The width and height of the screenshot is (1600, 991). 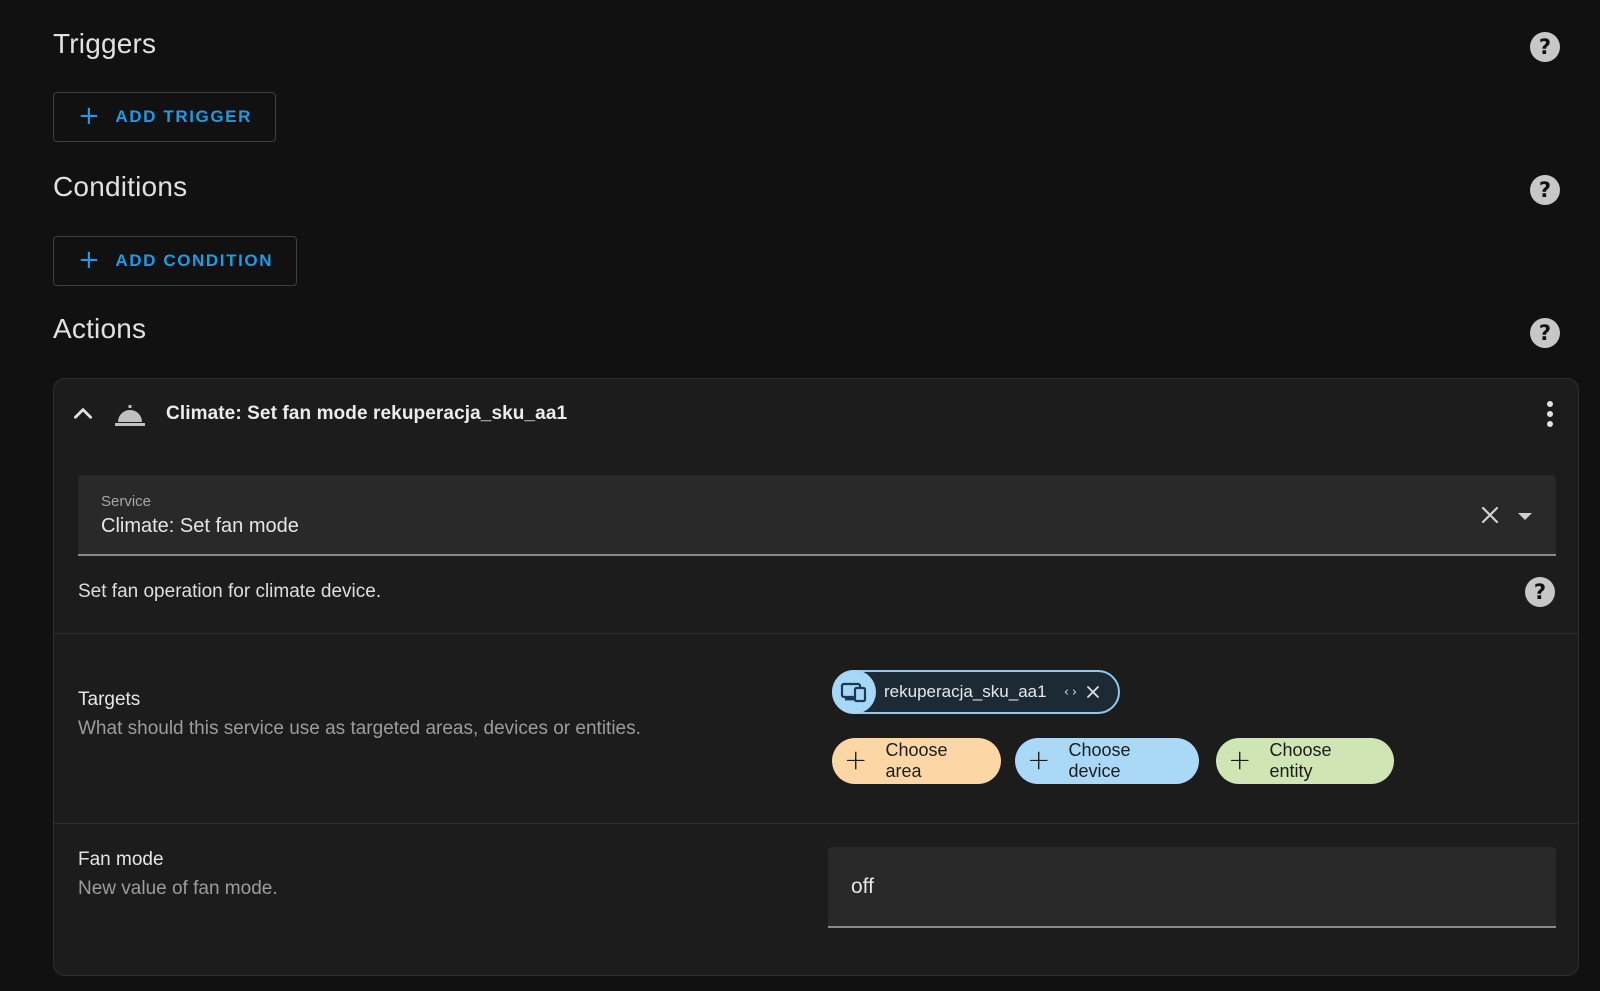 What do you see at coordinates (178, 888) in the screenshot?
I see `fan-mode-subtitle: New value of fan mode.` at bounding box center [178, 888].